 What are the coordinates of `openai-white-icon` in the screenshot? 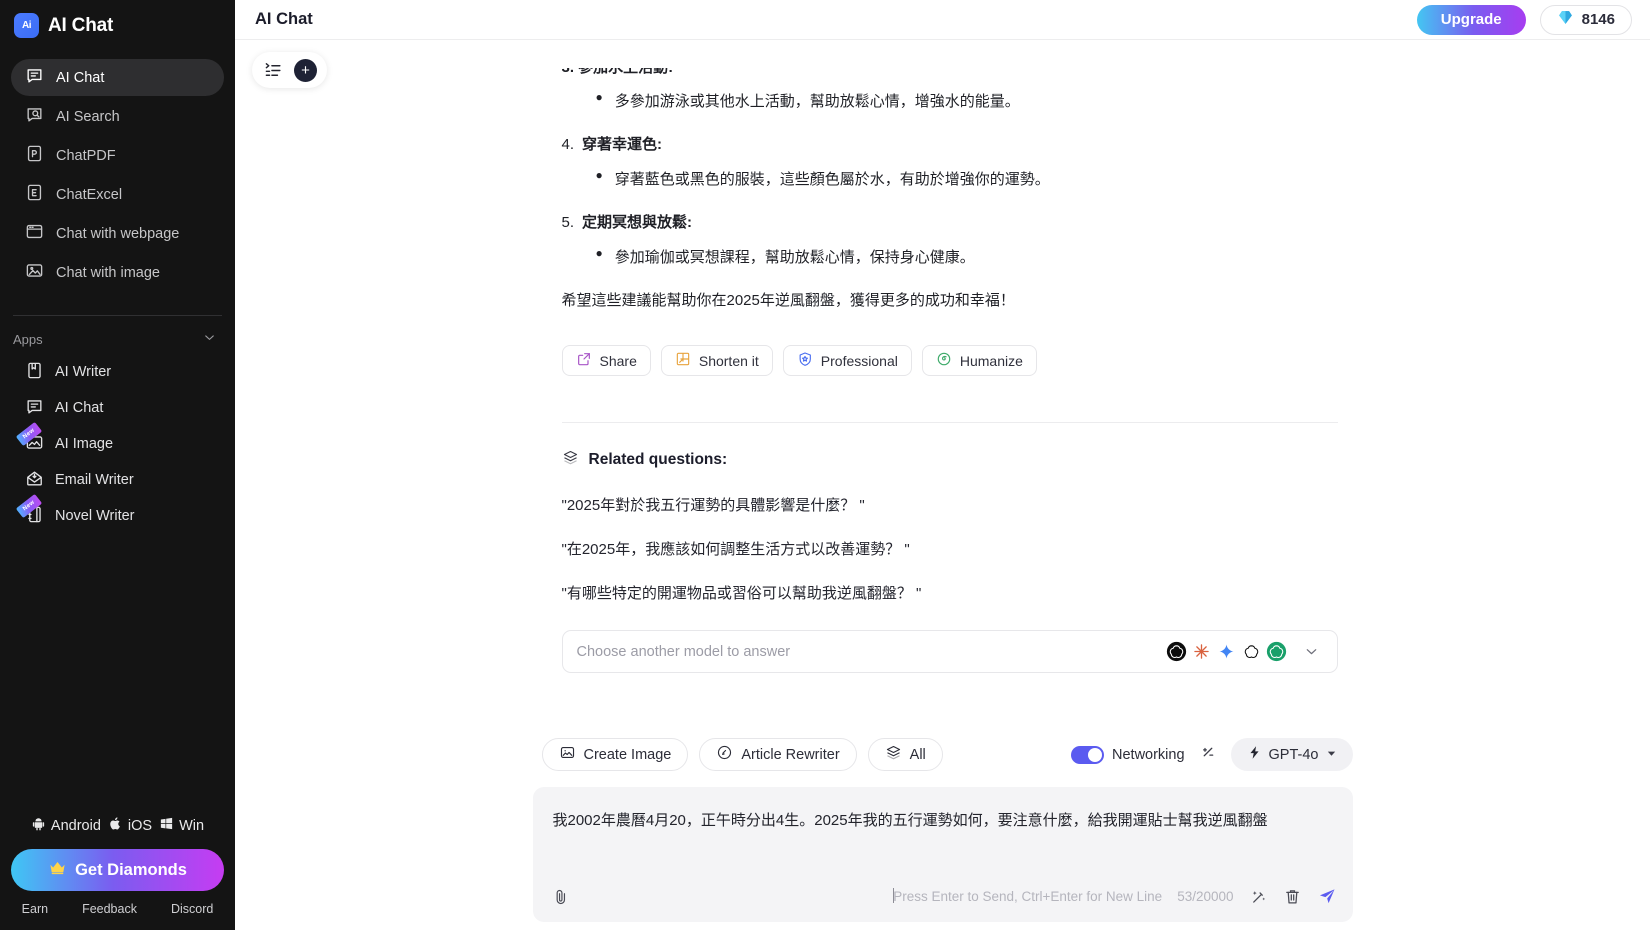 It's located at (1251, 651).